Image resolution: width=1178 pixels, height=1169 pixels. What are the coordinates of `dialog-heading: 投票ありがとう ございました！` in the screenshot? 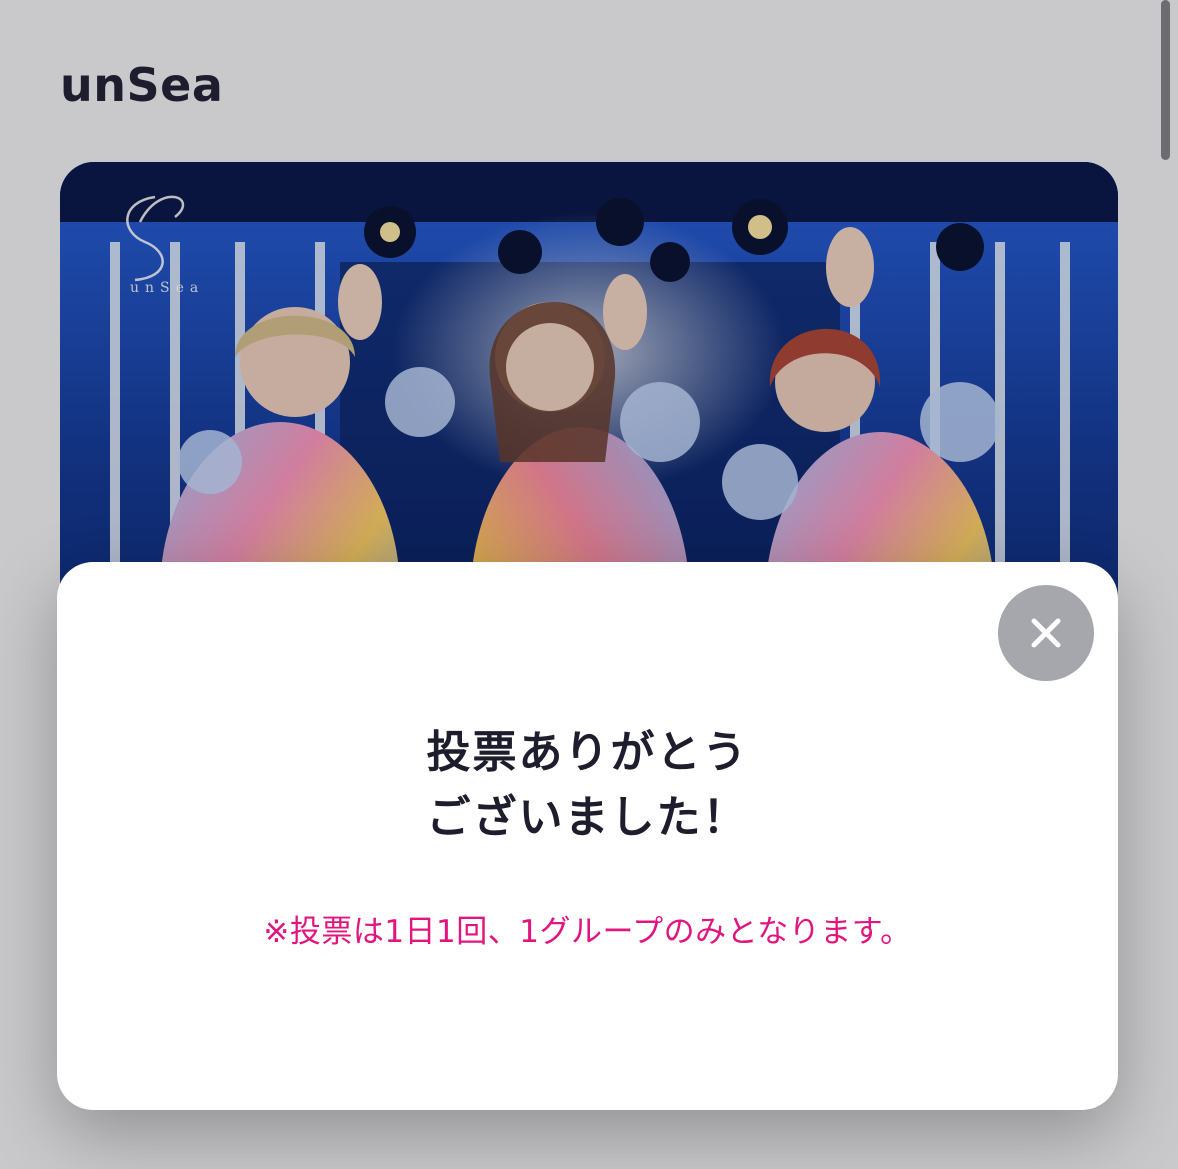 It's located at (587, 785).